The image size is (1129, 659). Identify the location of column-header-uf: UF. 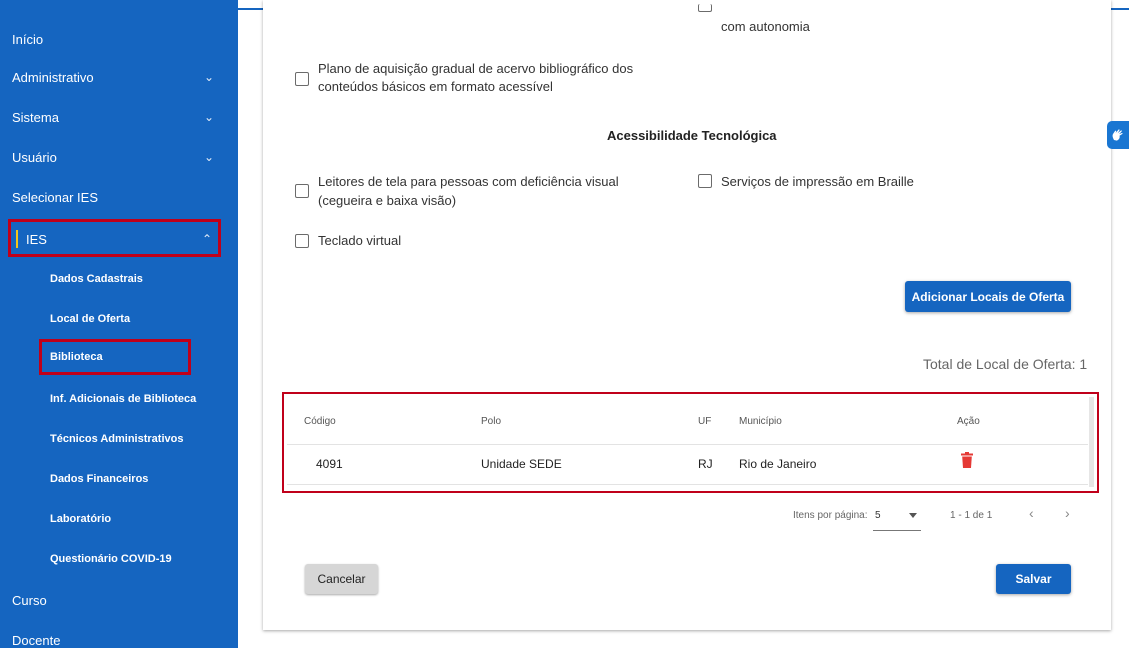
(704, 421).